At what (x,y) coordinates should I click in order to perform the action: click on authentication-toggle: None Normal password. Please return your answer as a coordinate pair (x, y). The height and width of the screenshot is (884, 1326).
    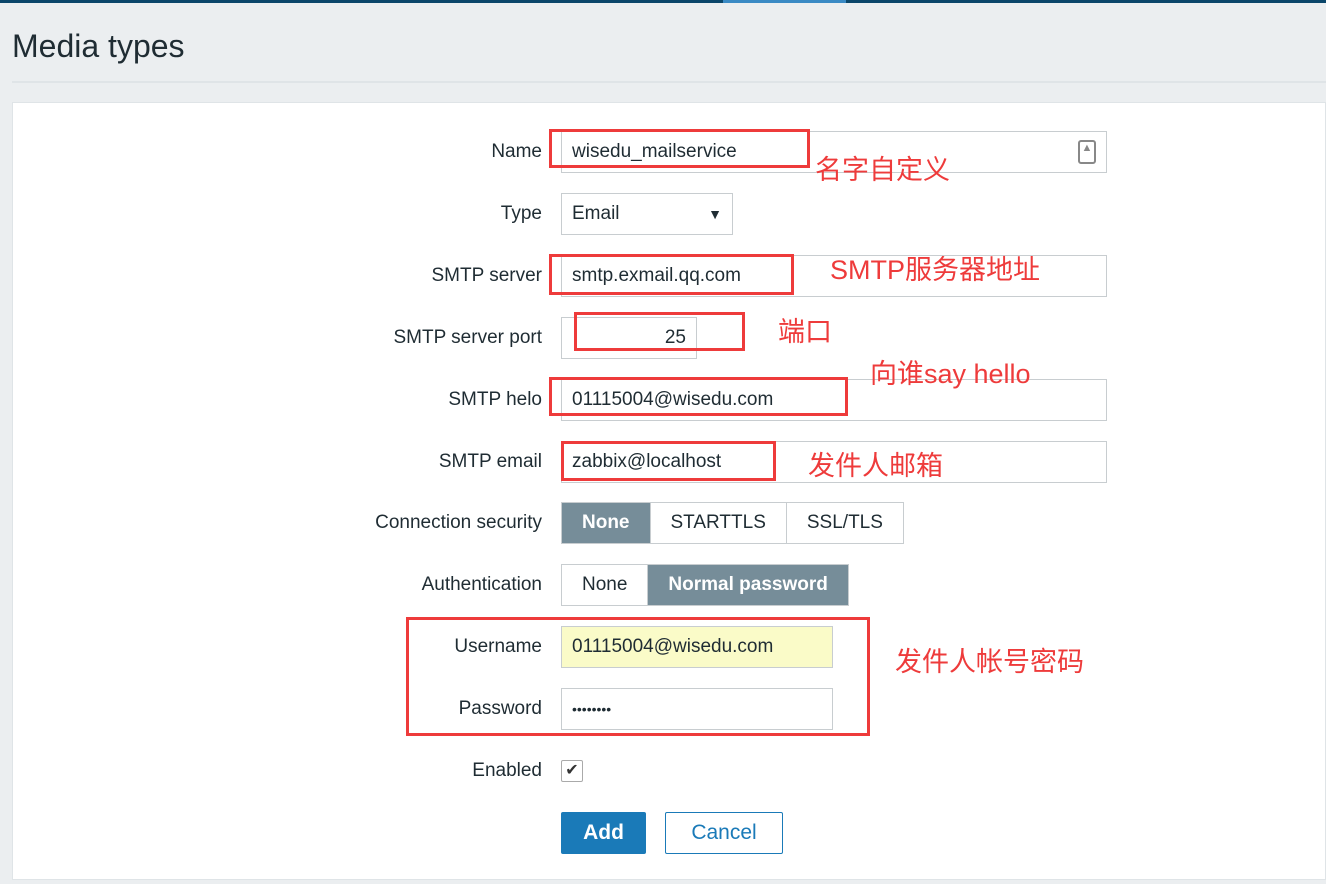
    Looking at the image, I should click on (705, 585).